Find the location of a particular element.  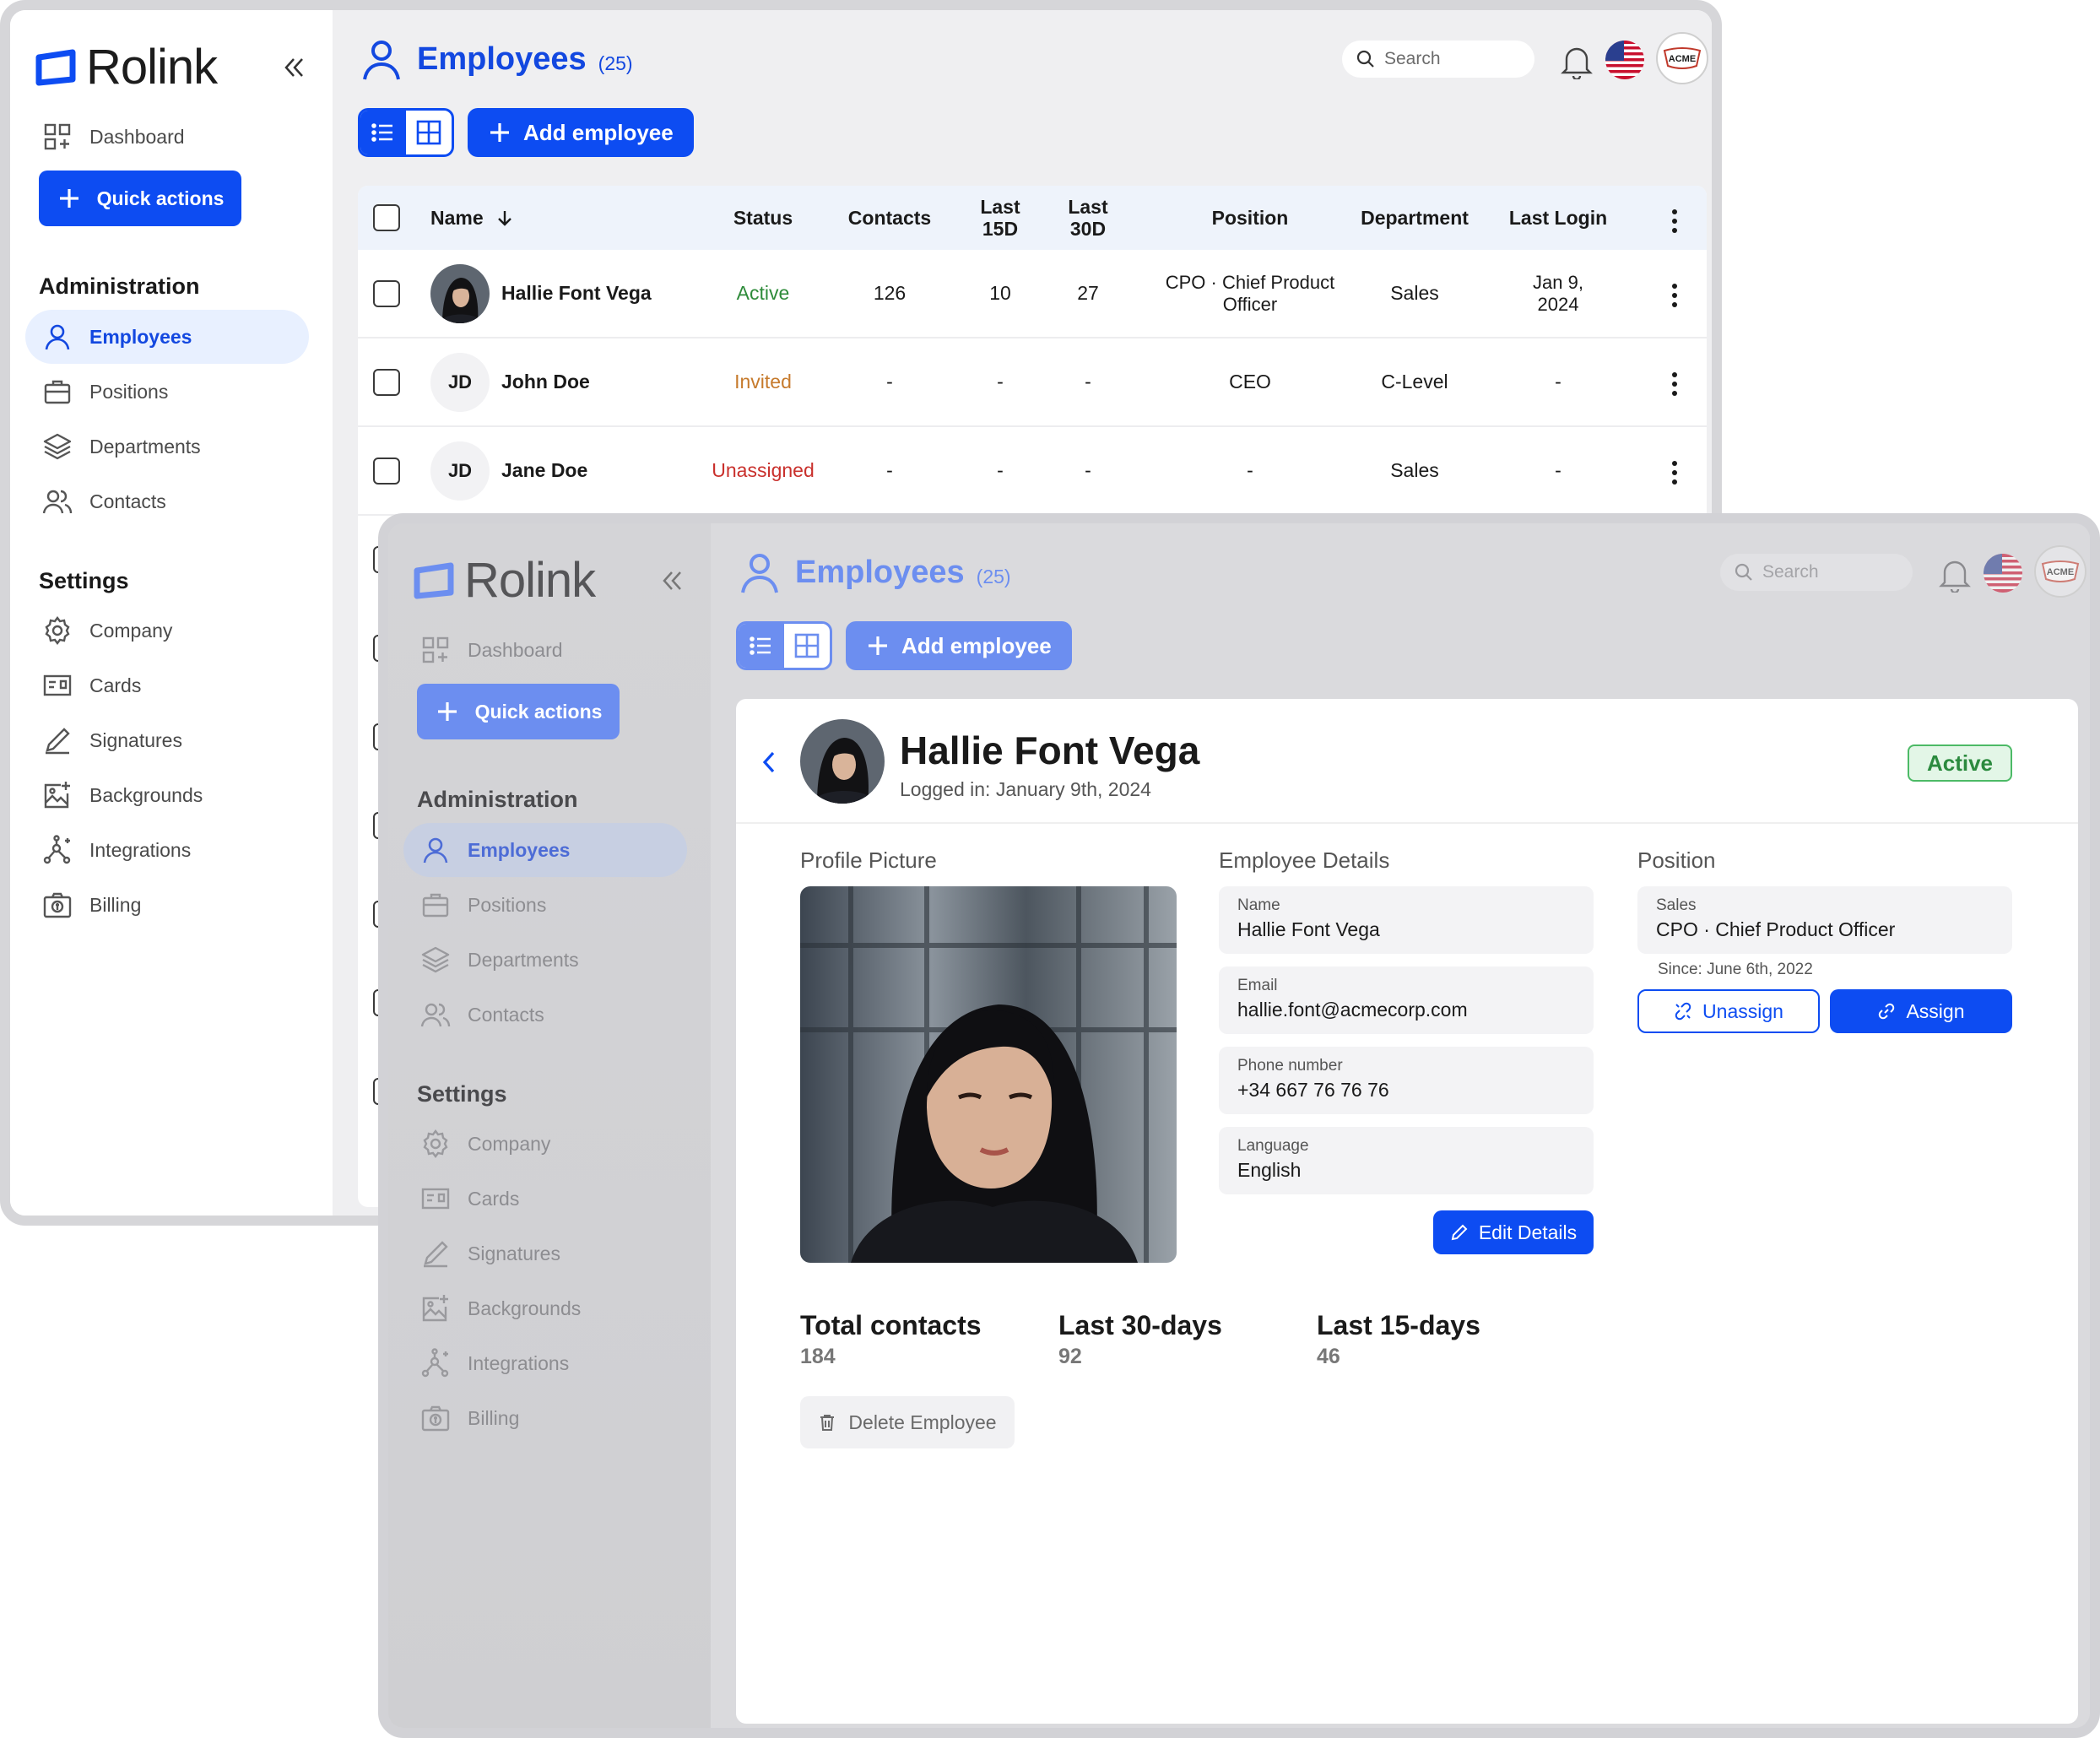

sidebar-item-label: Signatures is located at coordinates (514, 1253).